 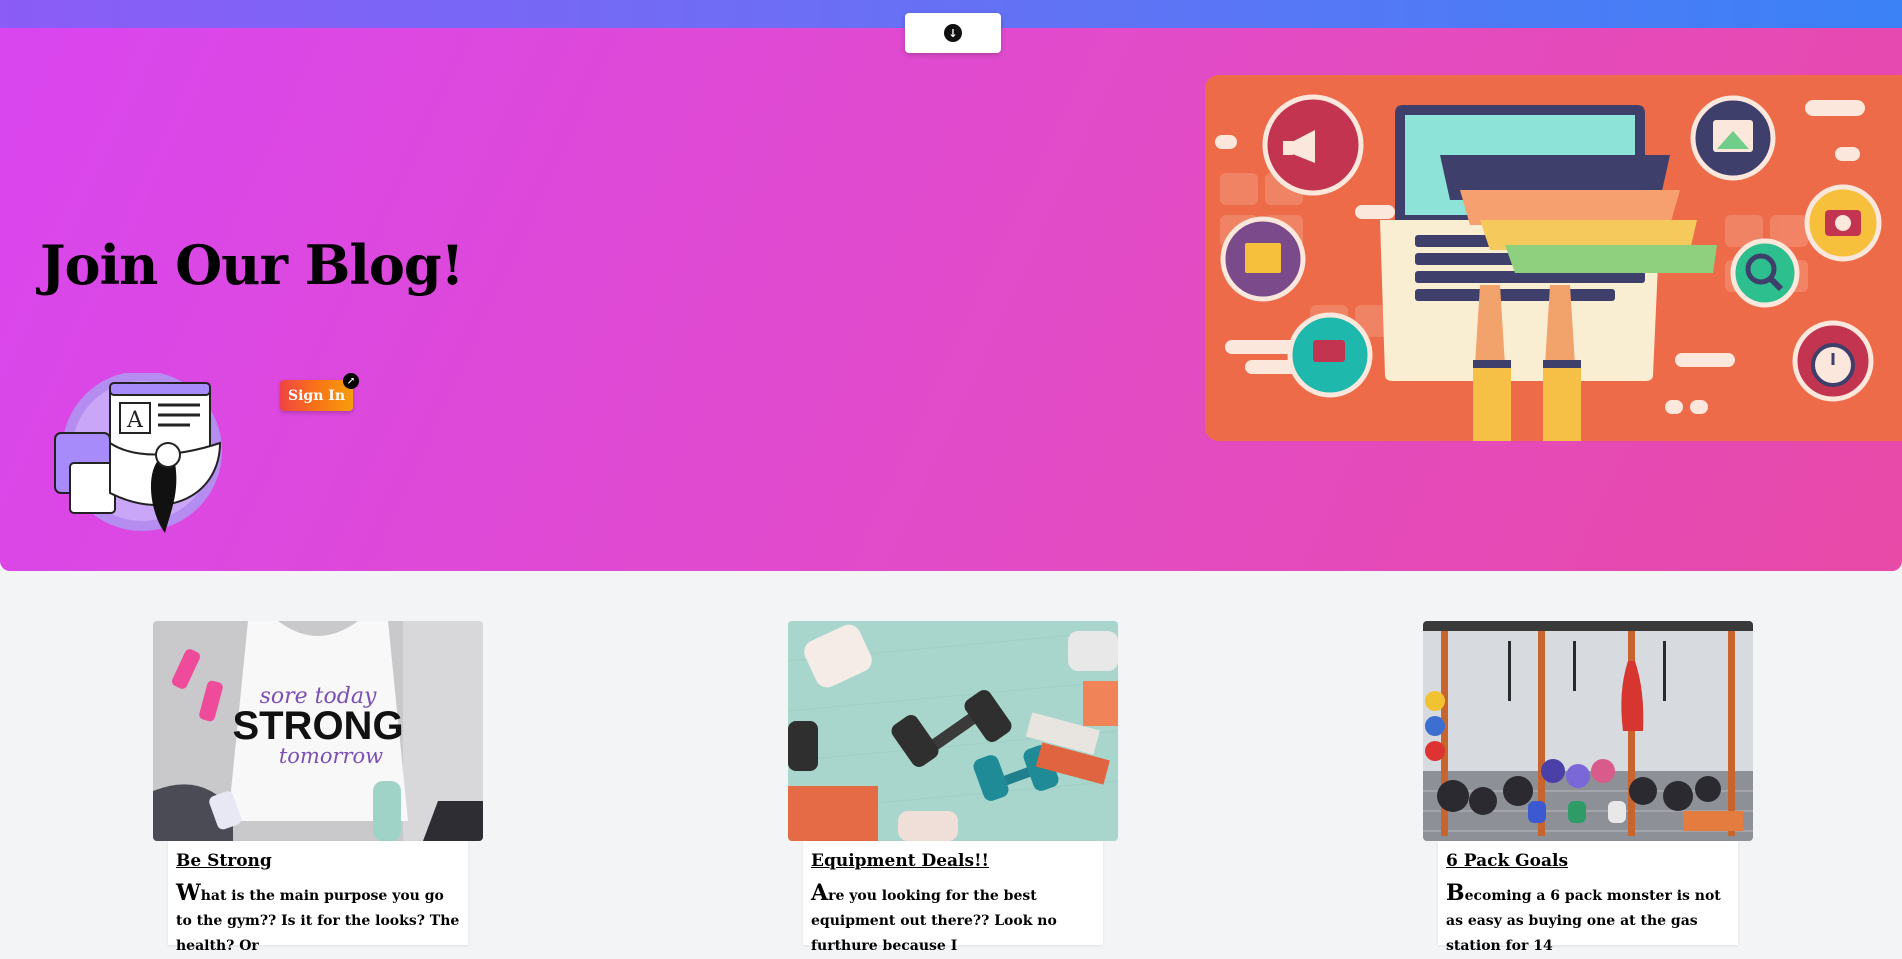 What do you see at coordinates (1588, 731) in the screenshot?
I see `six-pack-goals-card-image` at bounding box center [1588, 731].